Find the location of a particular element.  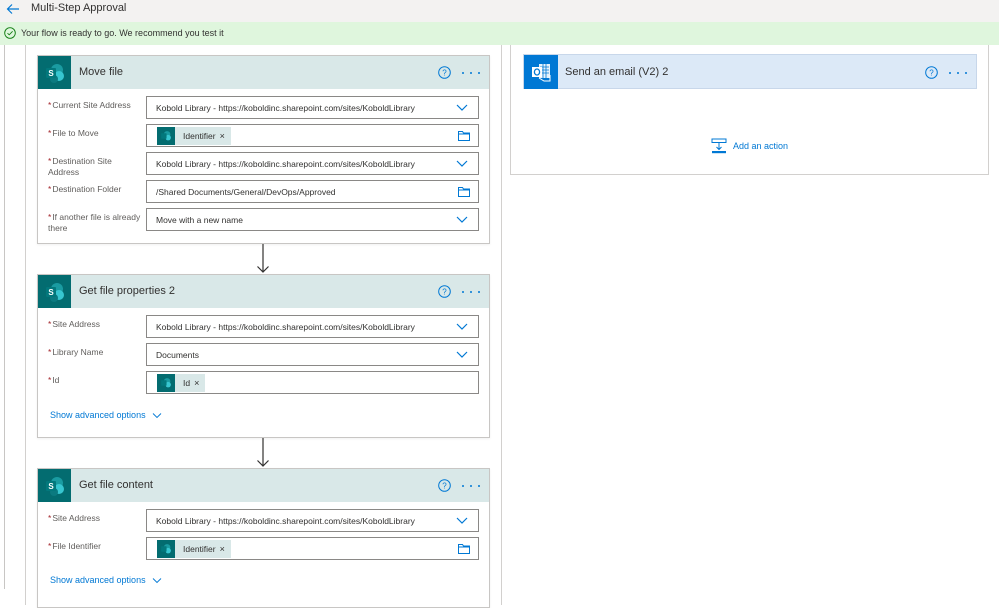

flow-title: Multi-Step Approval is located at coordinates (79, 8).